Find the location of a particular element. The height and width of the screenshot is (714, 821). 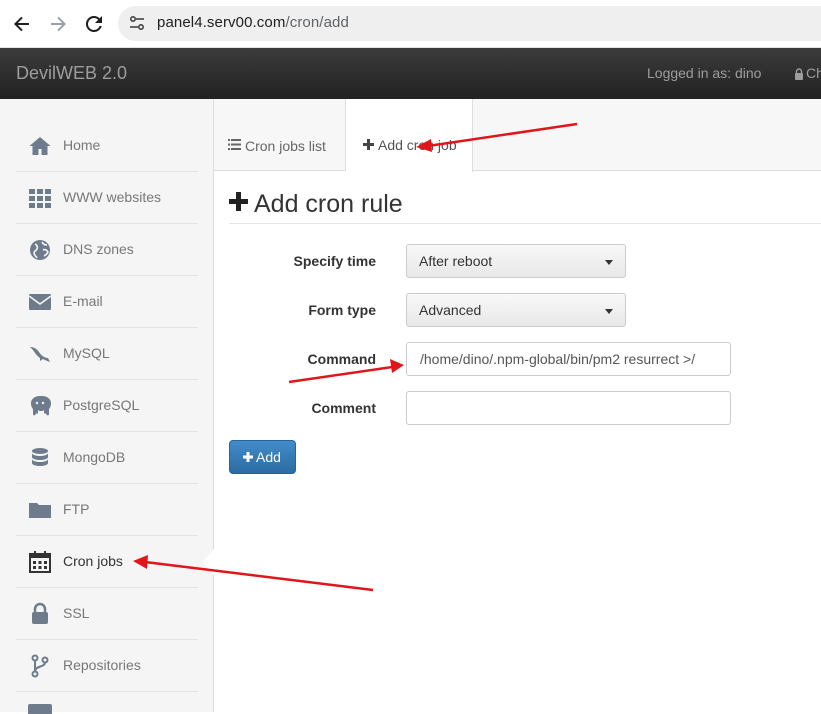

specify-time-label: Specify time is located at coordinates (334, 261).